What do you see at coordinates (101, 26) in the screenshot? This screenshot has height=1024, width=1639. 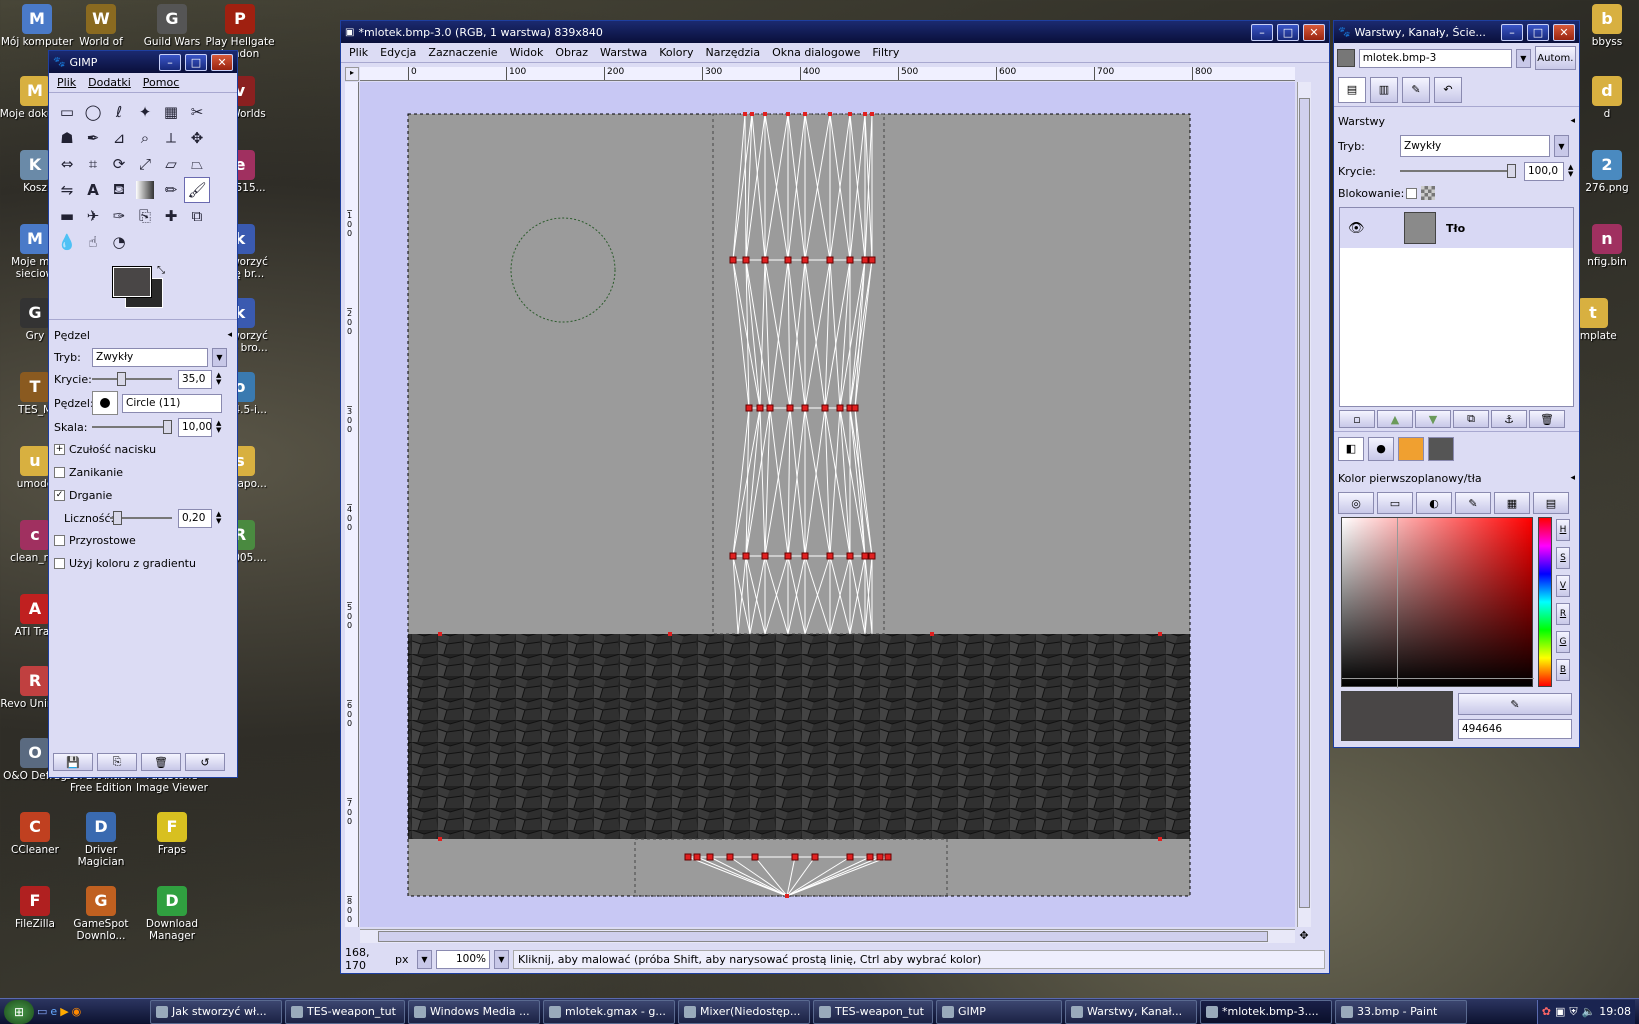 I see `desktop-icon: W World of` at bounding box center [101, 26].